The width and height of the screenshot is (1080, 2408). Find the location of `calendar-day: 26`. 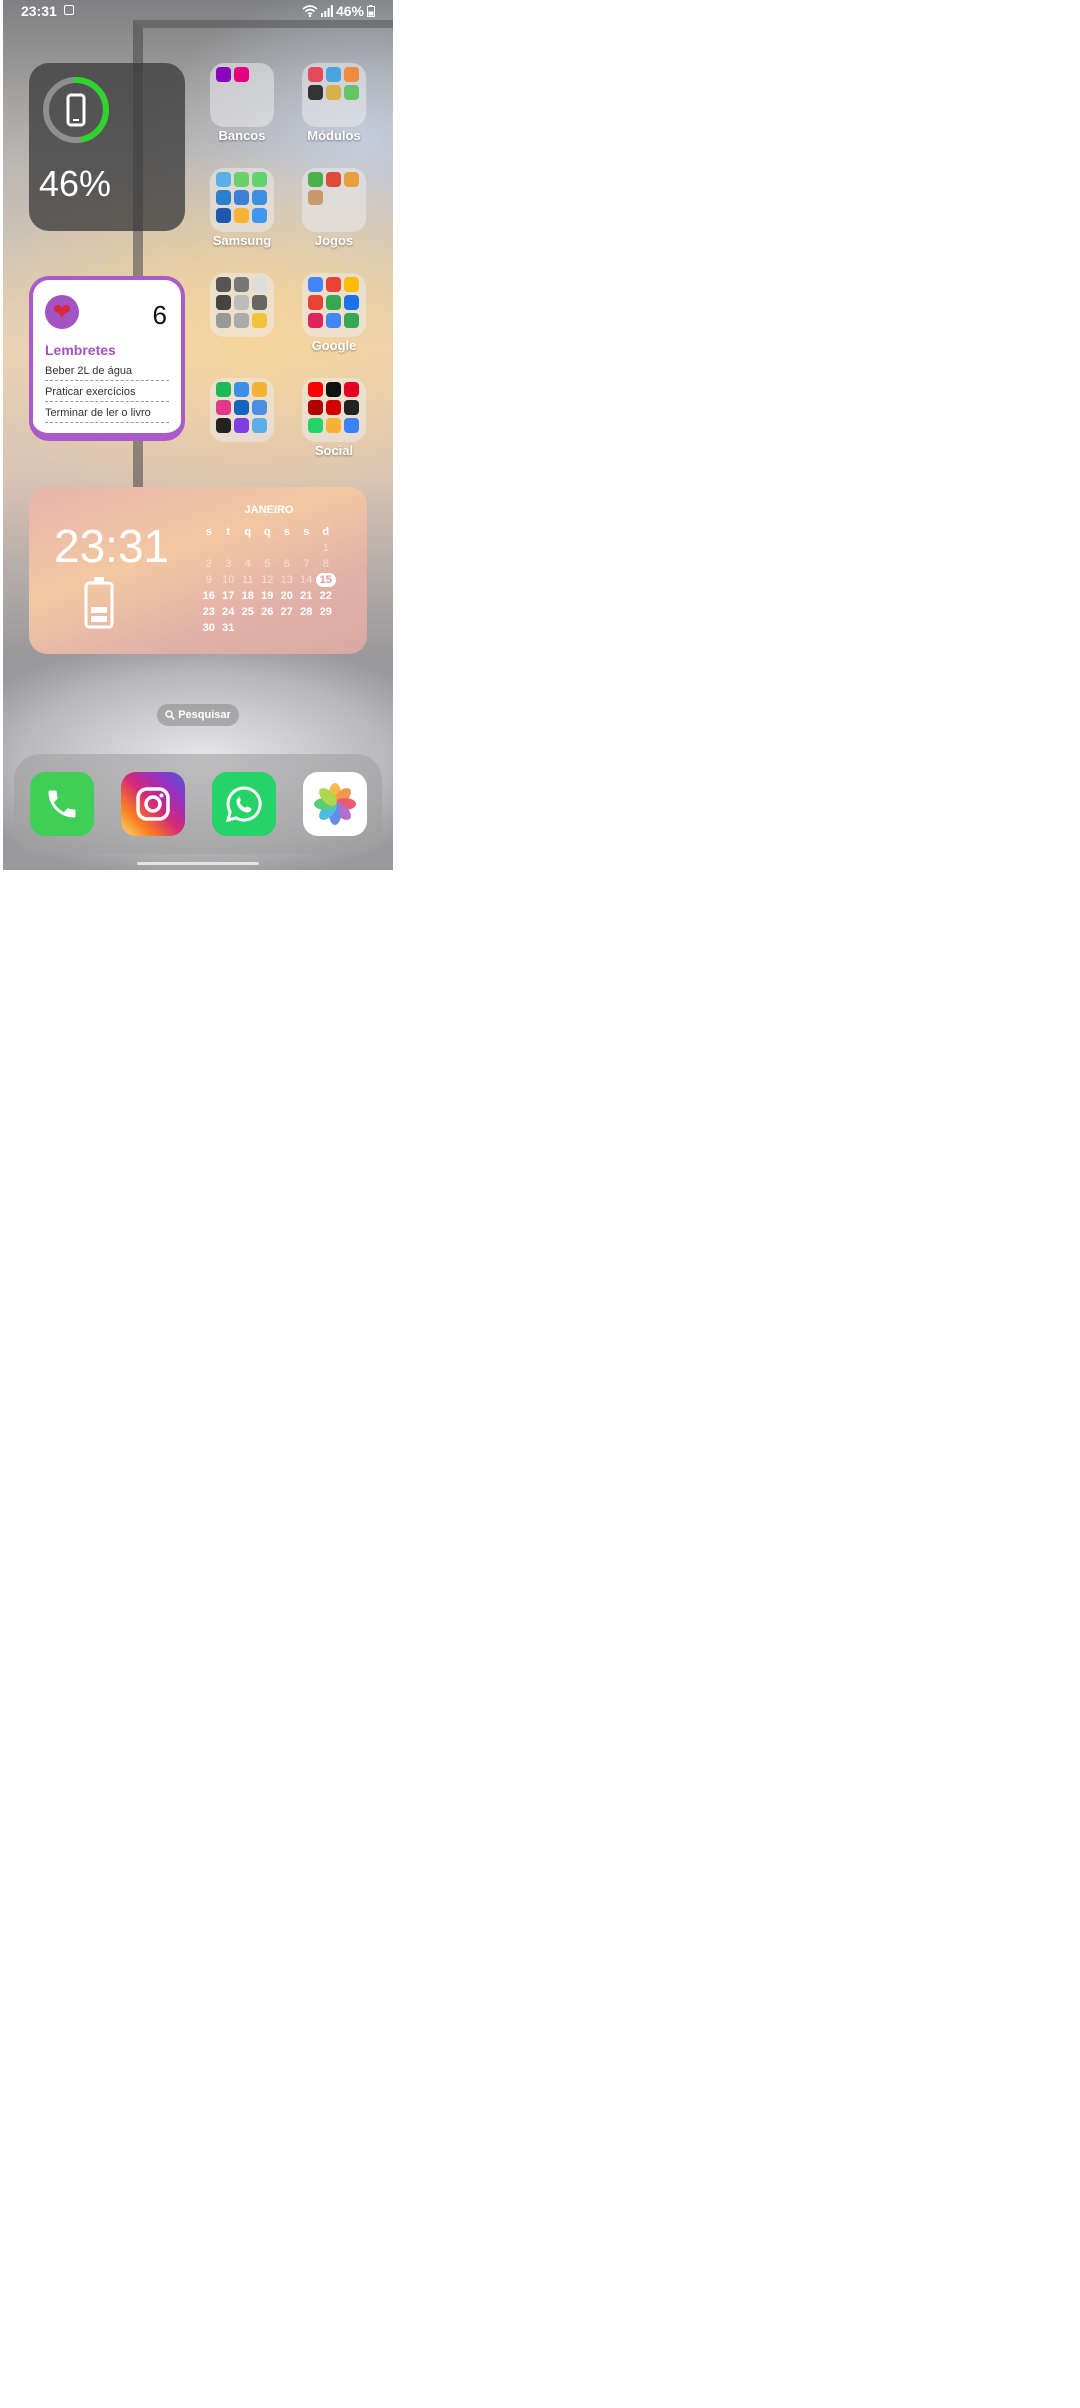

calendar-day: 26 is located at coordinates (268, 612).